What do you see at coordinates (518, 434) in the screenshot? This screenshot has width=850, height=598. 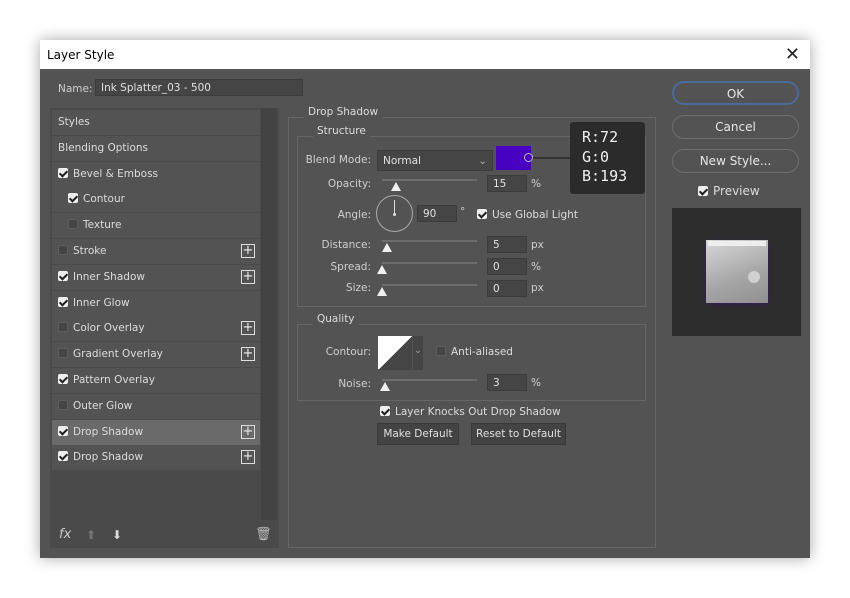 I see `reset-to-default-button: Reset to Default` at bounding box center [518, 434].